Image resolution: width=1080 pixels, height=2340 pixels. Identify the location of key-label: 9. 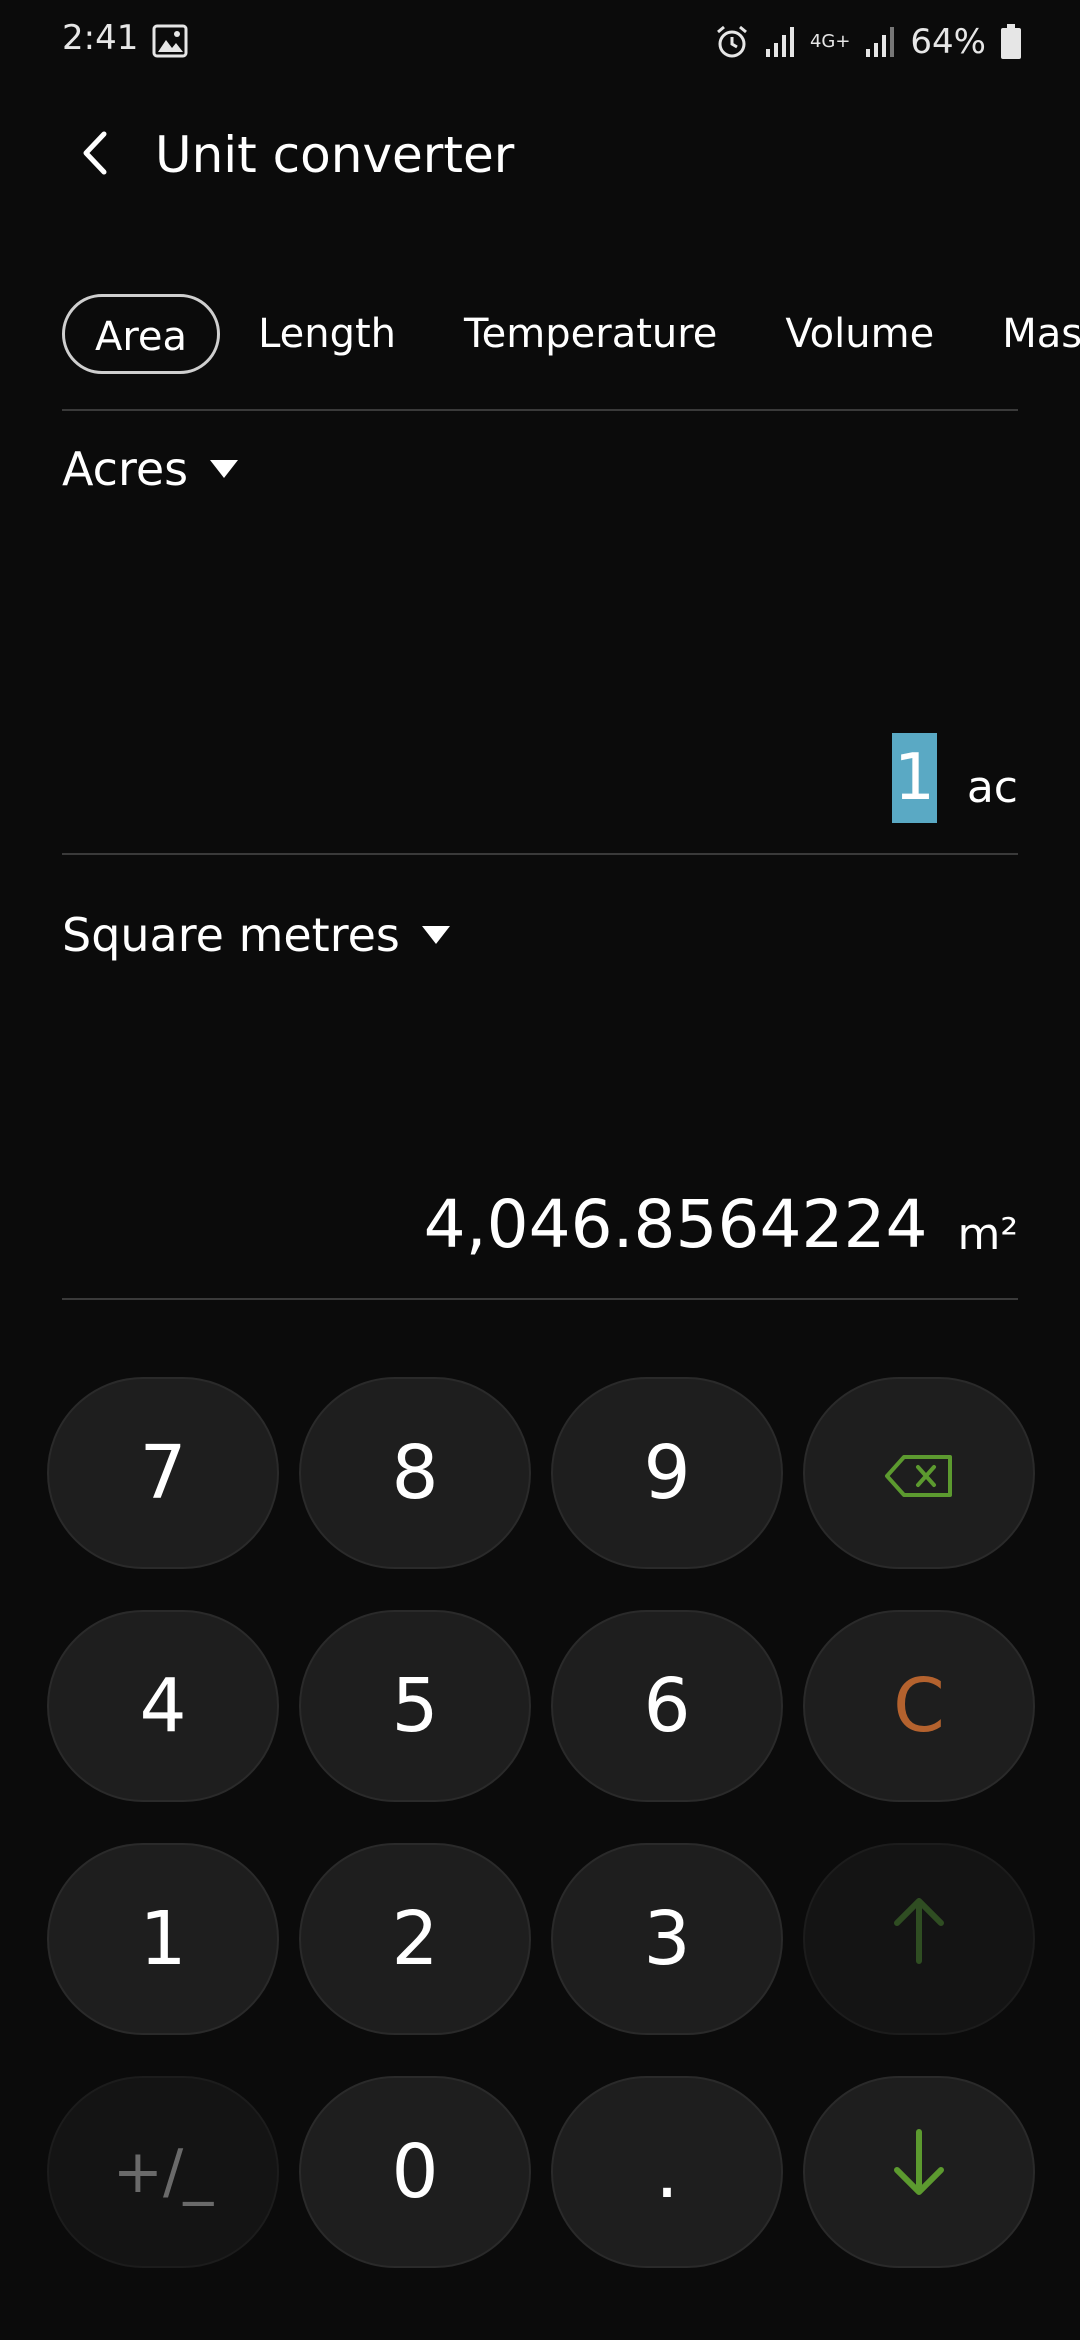
(667, 1473).